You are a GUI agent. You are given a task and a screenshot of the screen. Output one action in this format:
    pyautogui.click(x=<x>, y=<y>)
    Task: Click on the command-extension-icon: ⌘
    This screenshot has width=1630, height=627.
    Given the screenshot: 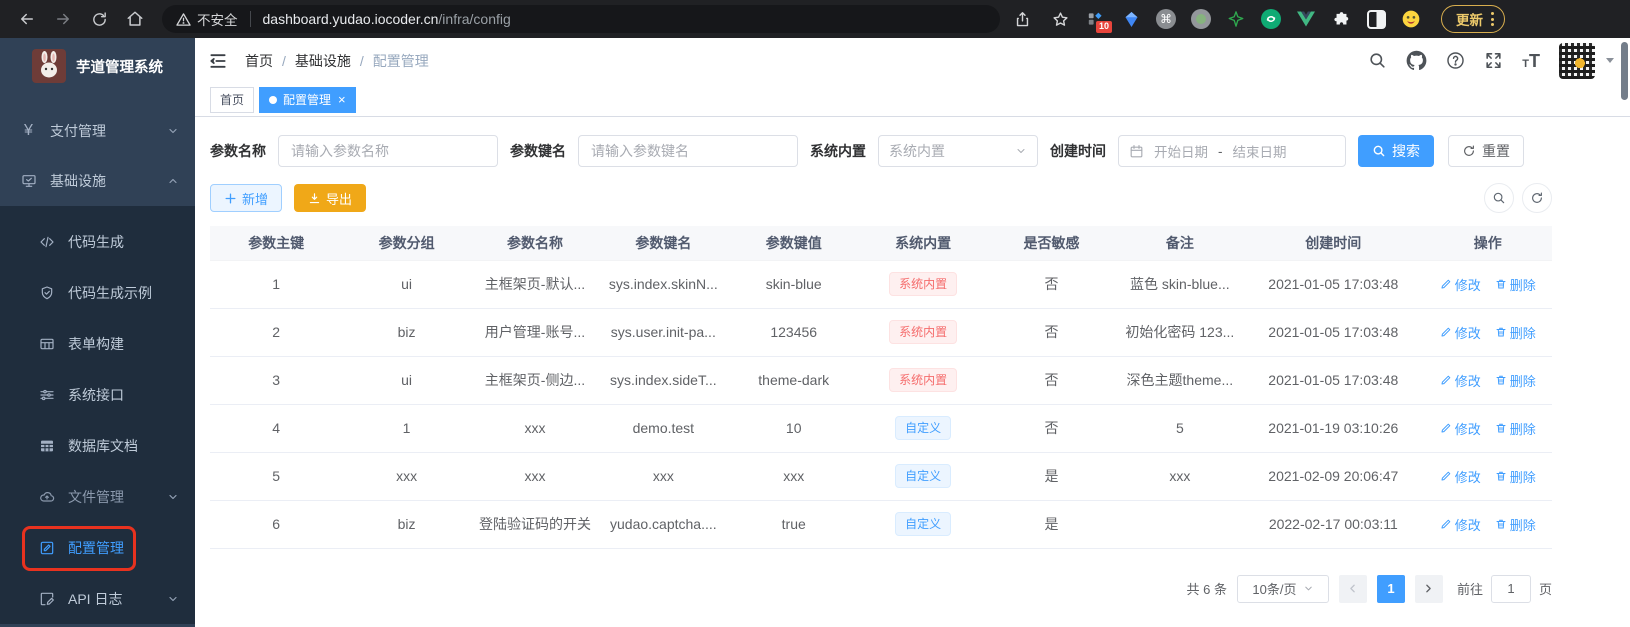 What is the action you would take?
    pyautogui.click(x=1166, y=19)
    